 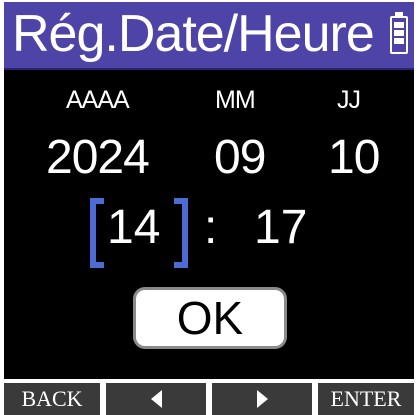 I want to click on day-label: JJ, so click(x=349, y=100).